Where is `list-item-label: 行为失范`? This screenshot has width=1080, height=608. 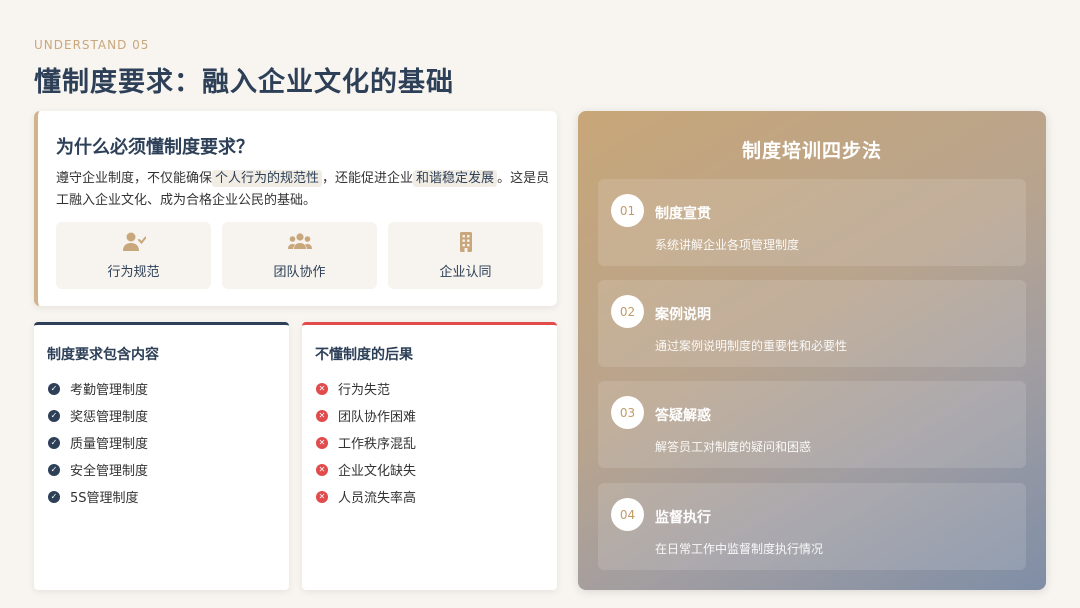
list-item-label: 行为失范 is located at coordinates (364, 390).